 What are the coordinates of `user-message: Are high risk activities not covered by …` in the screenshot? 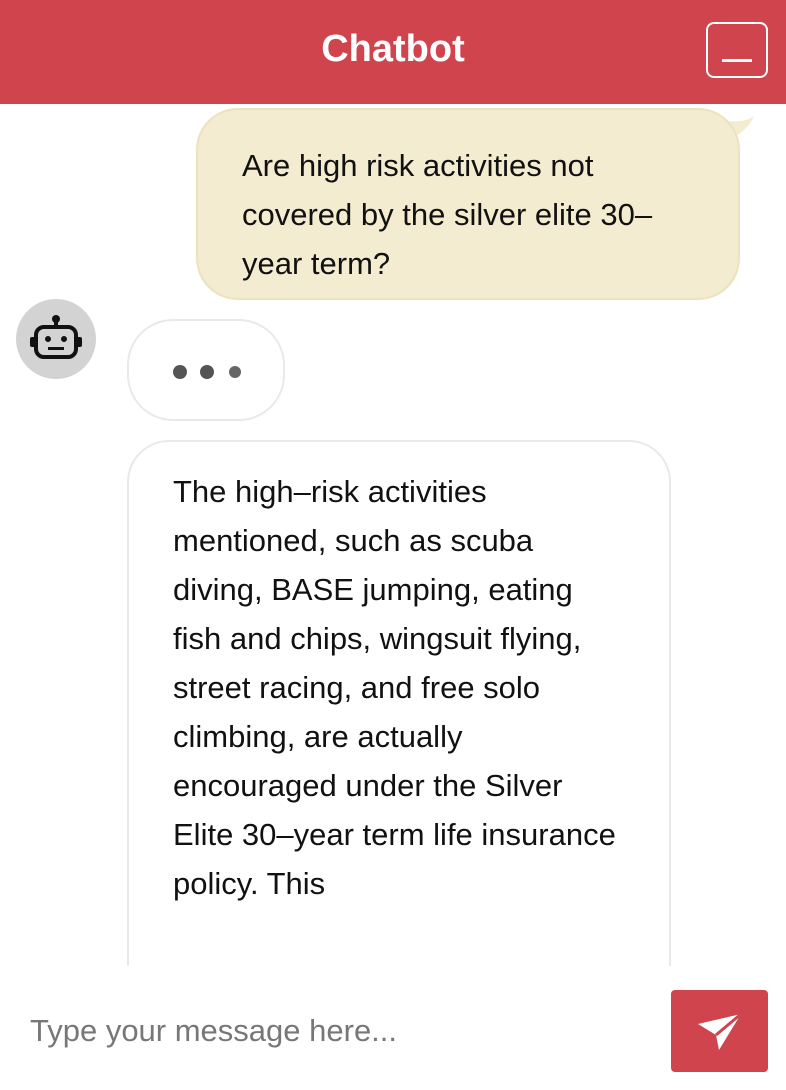 It's located at (468, 204).